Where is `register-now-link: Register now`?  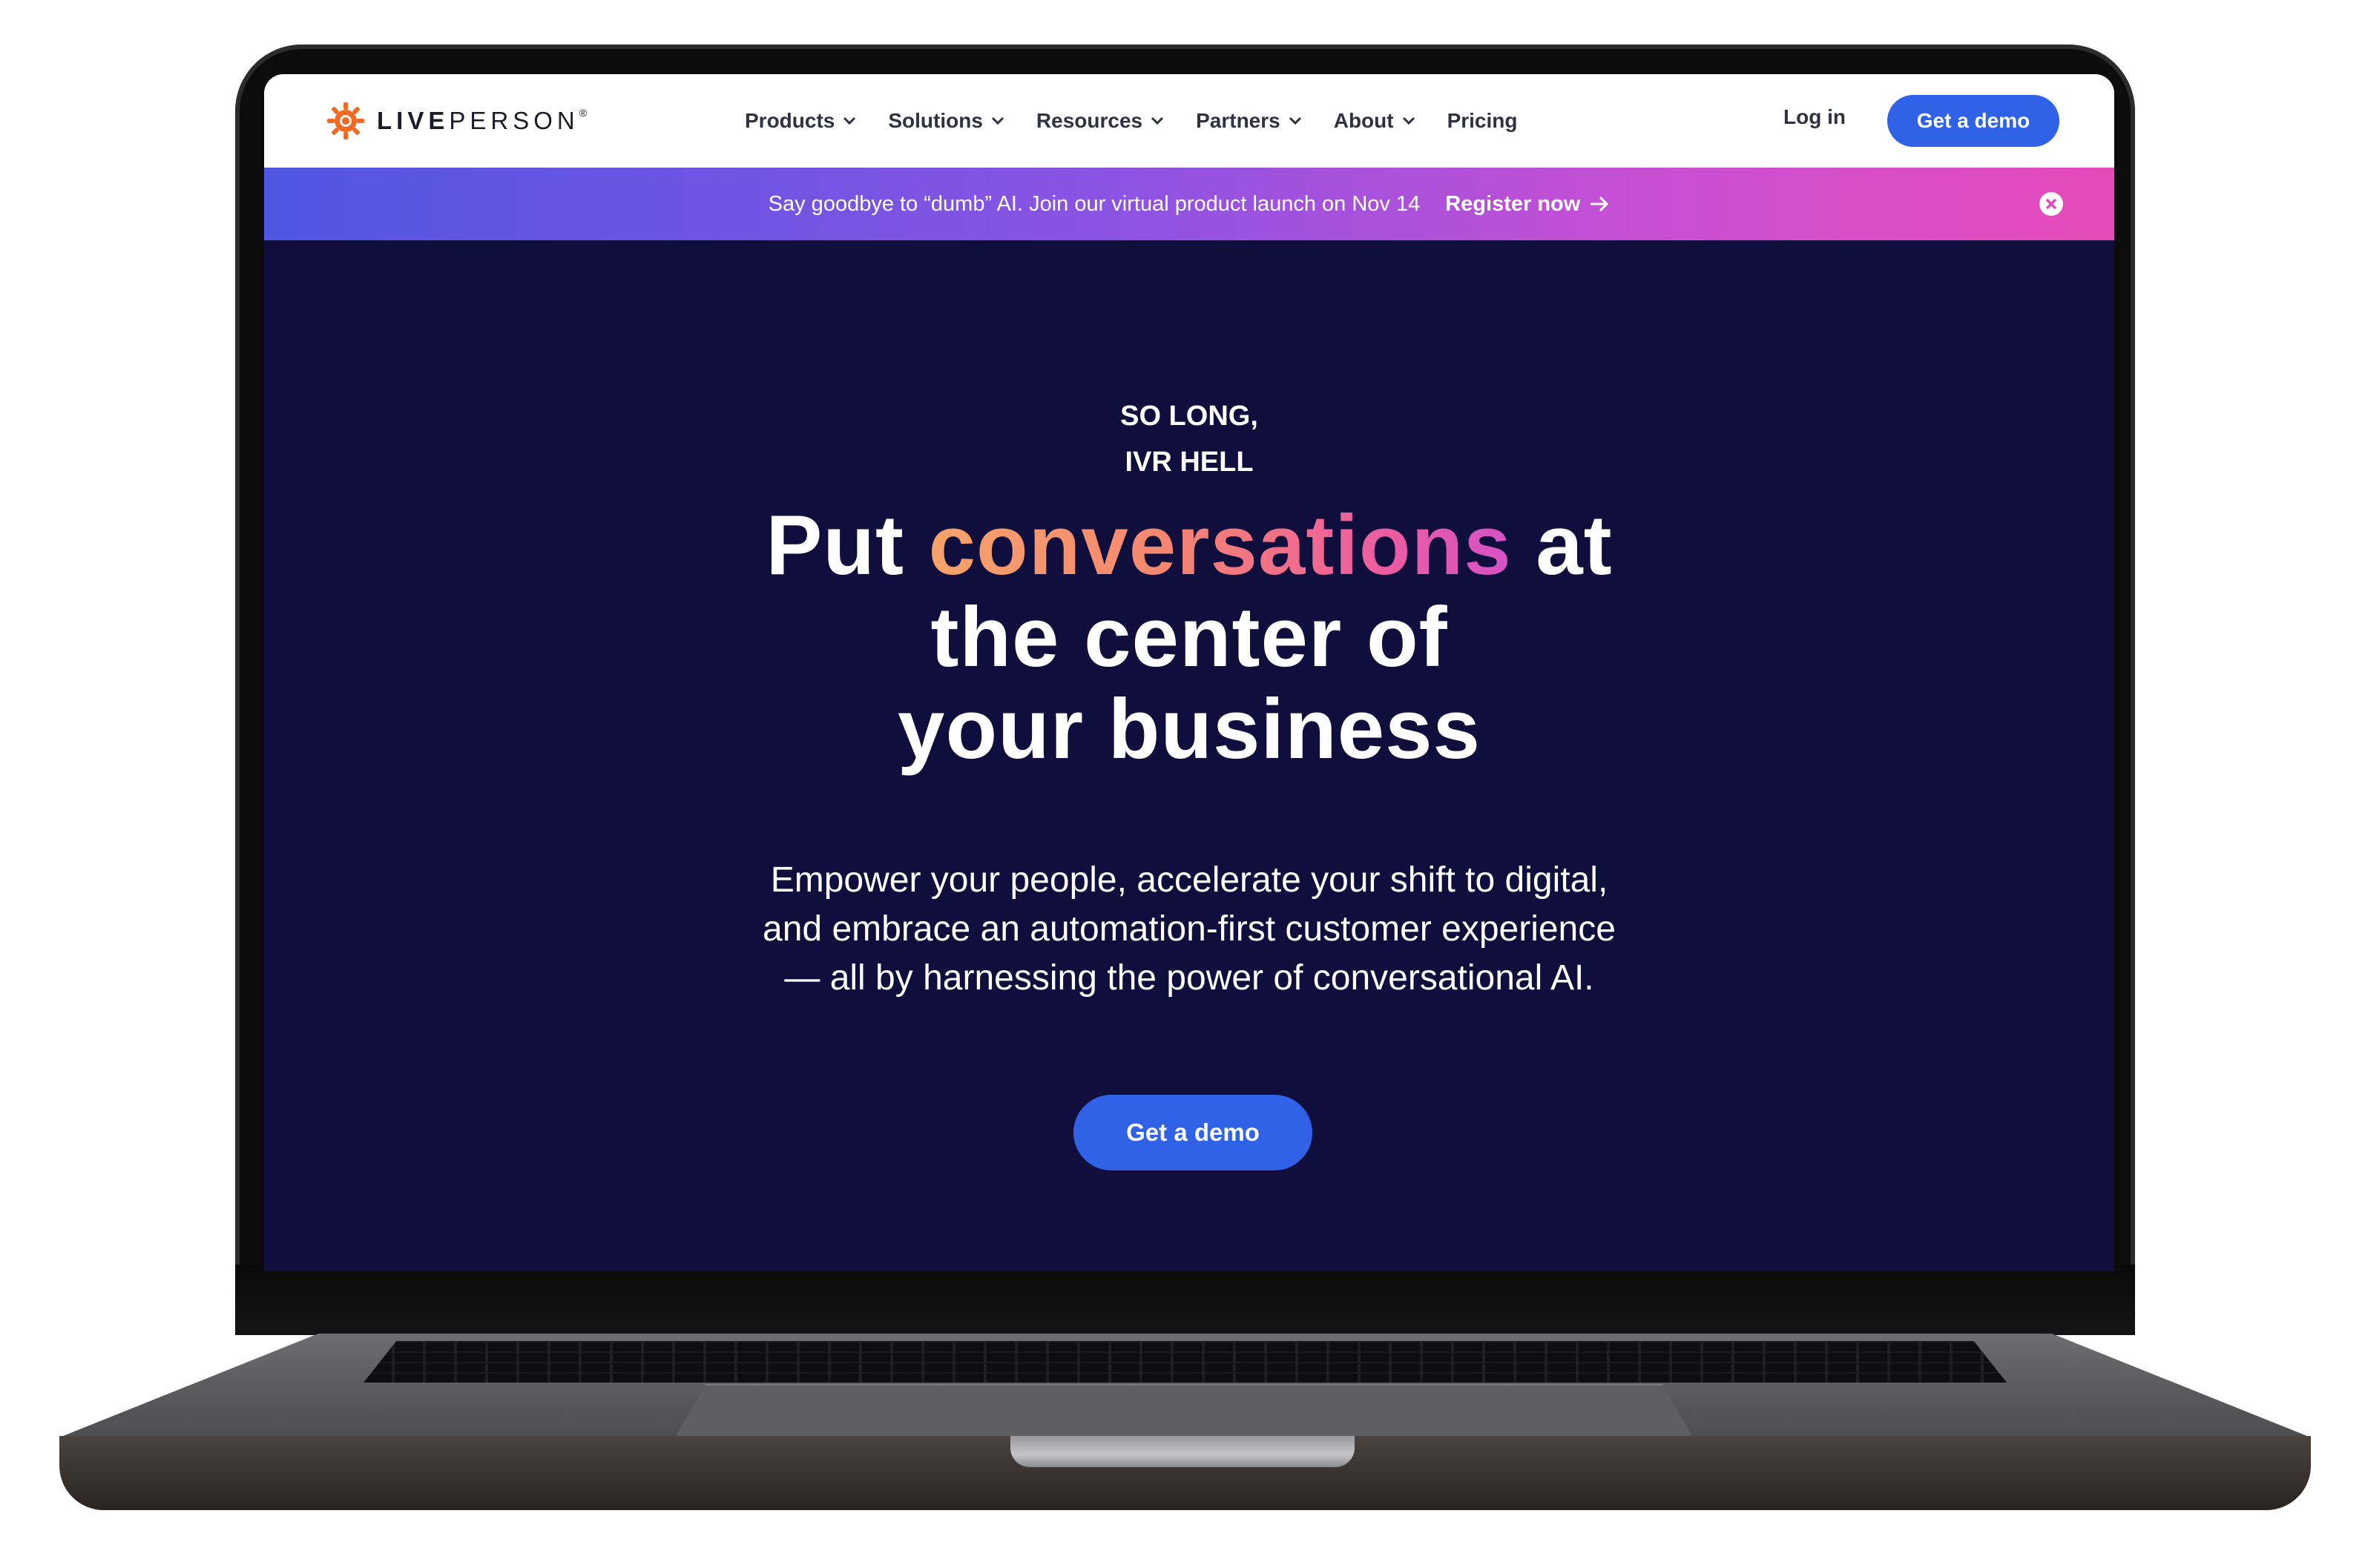 register-now-link: Register now is located at coordinates (1528, 205).